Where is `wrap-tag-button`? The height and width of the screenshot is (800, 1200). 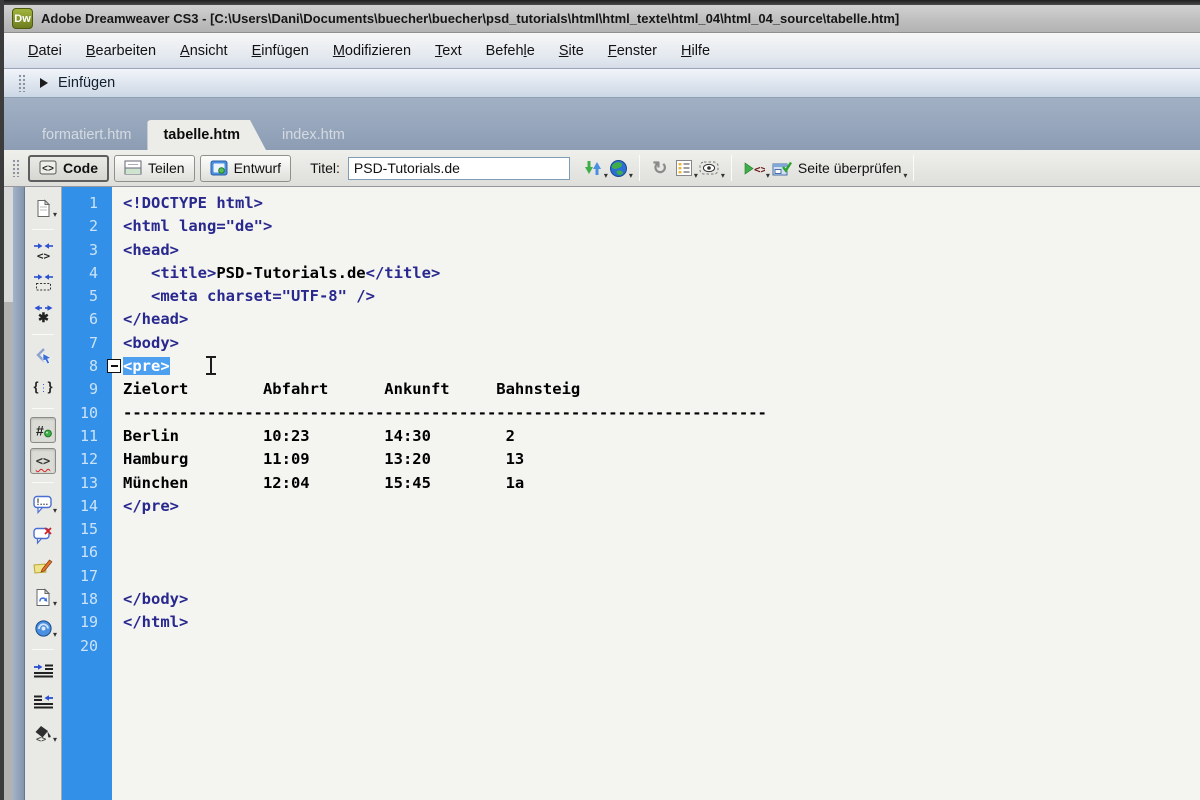 wrap-tag-button is located at coordinates (43, 566).